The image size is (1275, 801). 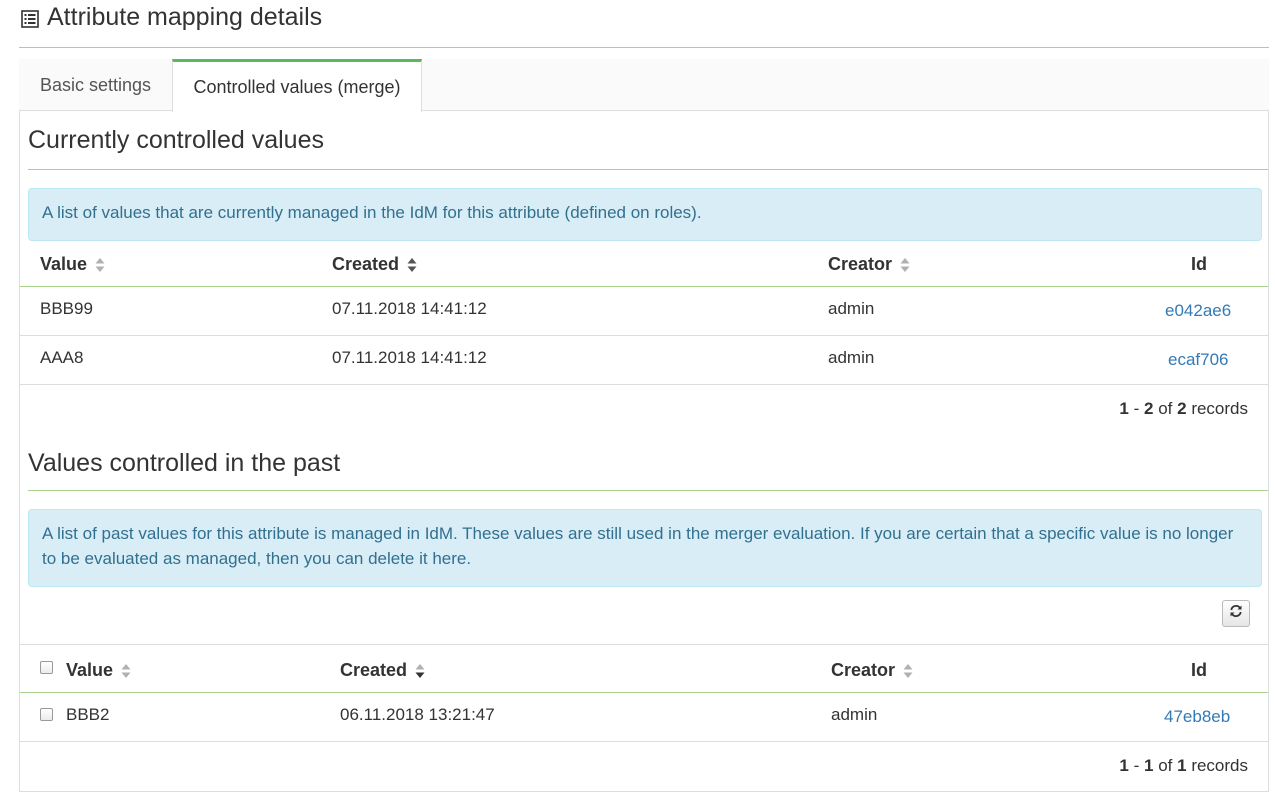 I want to click on past-col-creator: Creator, so click(x=872, y=670).